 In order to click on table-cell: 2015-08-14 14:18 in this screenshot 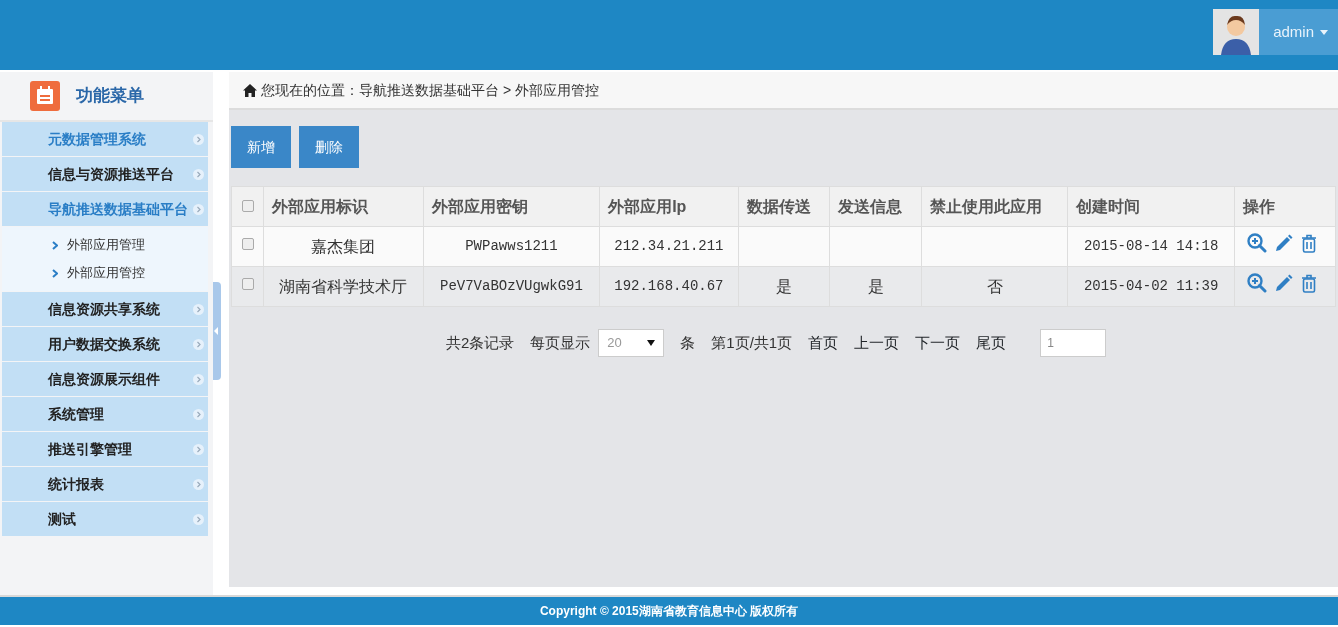, I will do `click(1151, 246)`.